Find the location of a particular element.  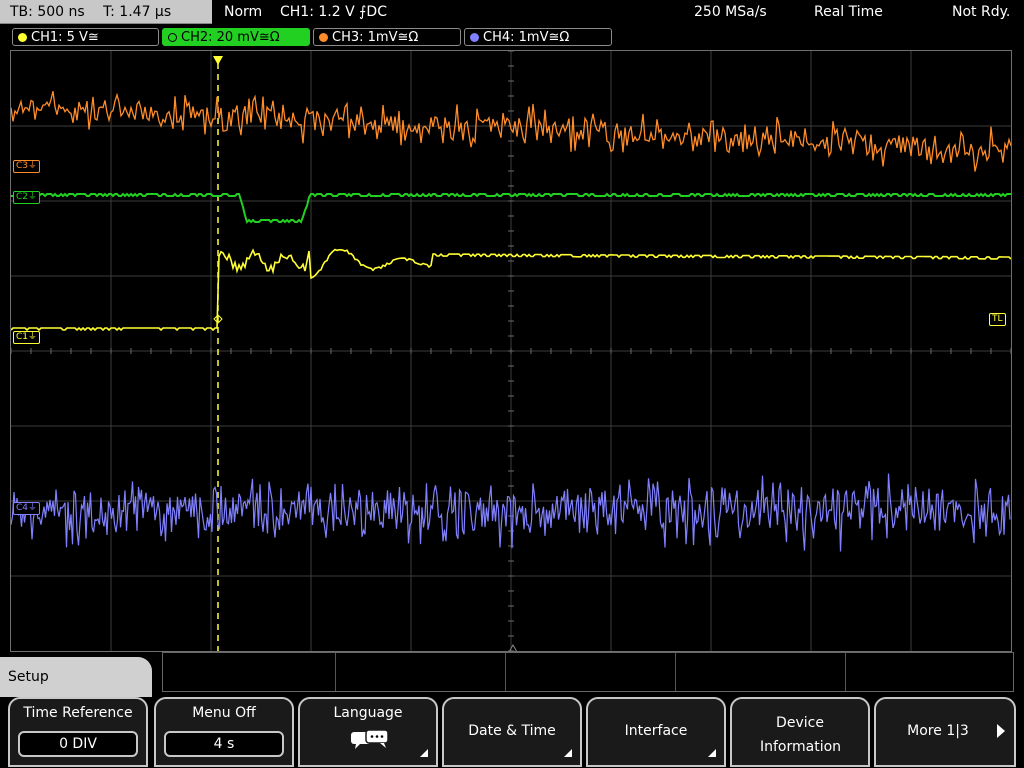

acquisition-mode: Real Time is located at coordinates (848, 12).